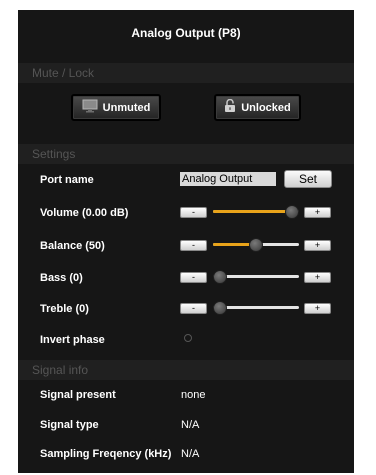 The height and width of the screenshot is (475, 376). I want to click on sampling-frequency-label: Sampling Freqency (kHz), so click(106, 454).